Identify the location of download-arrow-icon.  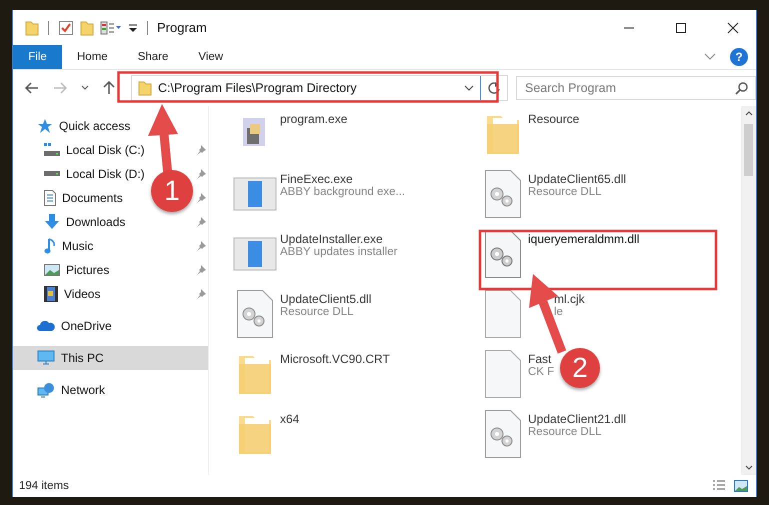
(52, 222).